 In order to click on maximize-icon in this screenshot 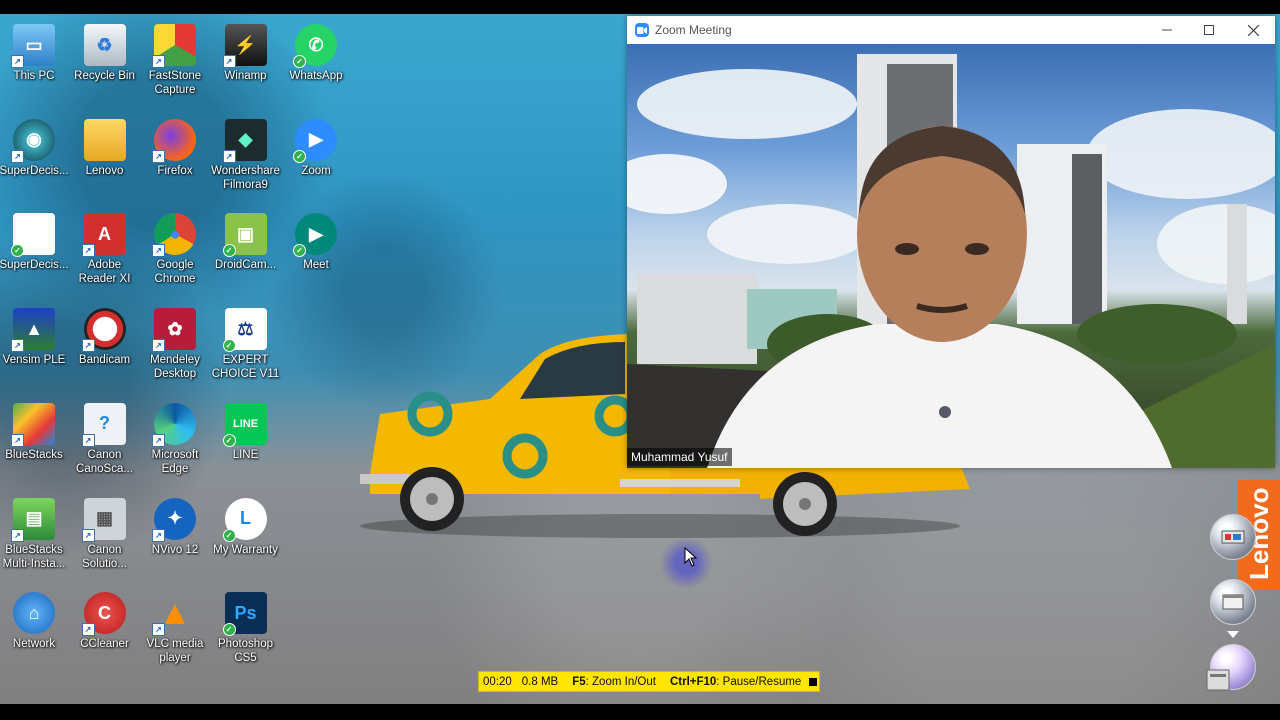, I will do `click(1209, 30)`.